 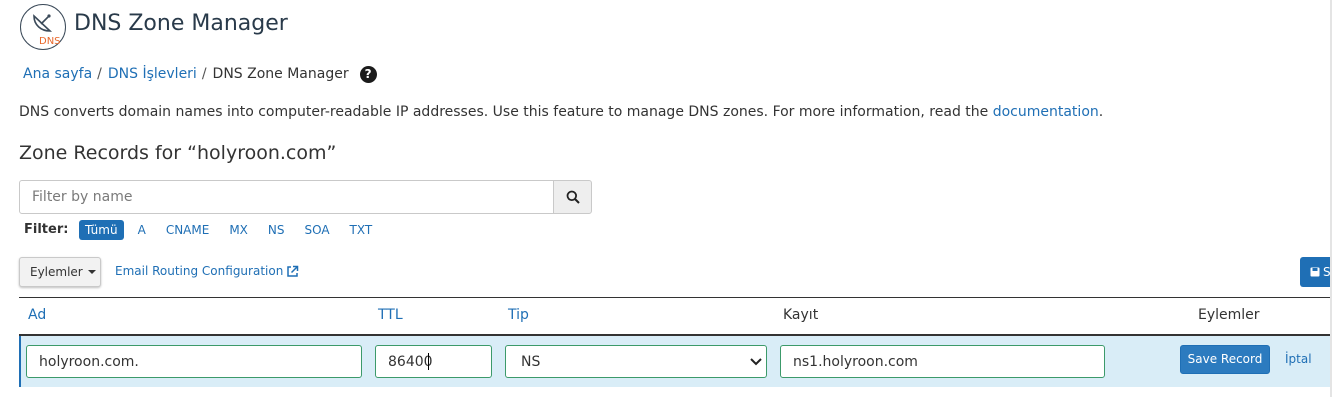 I want to click on email-routing-link: Email Routing Configuration, so click(x=207, y=271).